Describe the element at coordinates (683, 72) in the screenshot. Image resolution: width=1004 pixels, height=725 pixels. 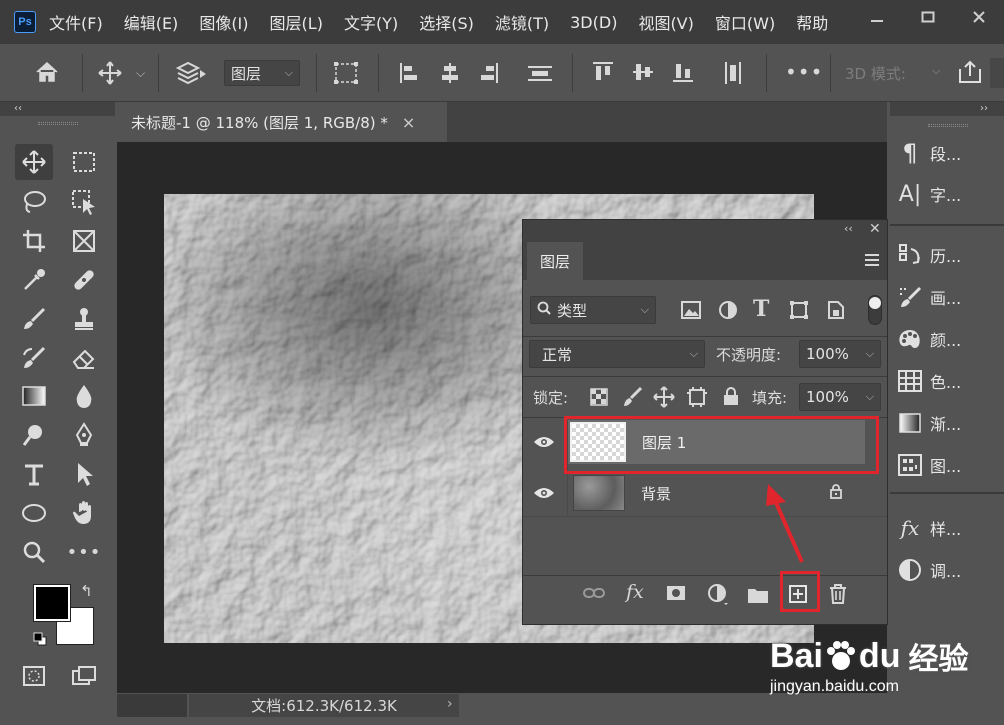
I see `align-bottom-icon` at that location.